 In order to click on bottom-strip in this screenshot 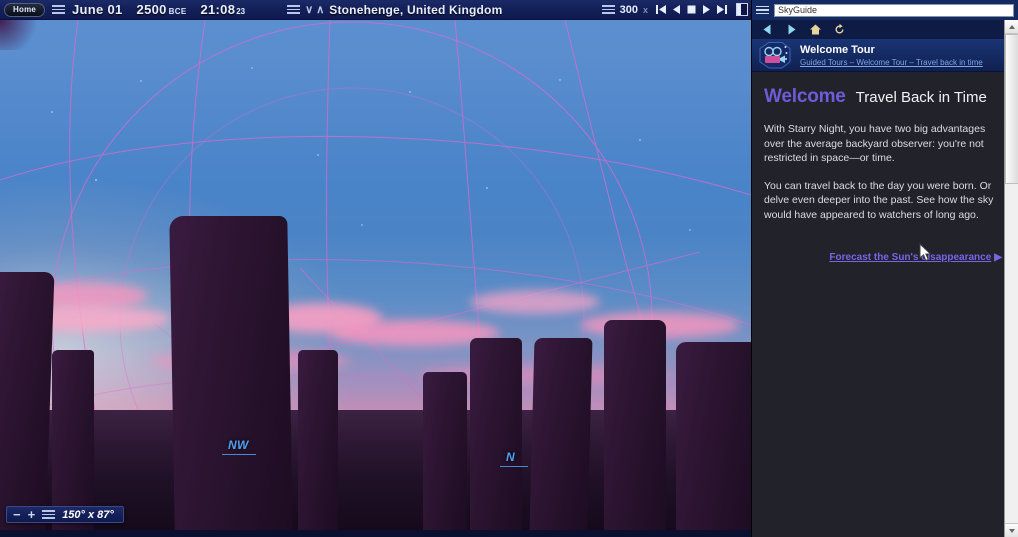, I will do `click(375, 533)`.